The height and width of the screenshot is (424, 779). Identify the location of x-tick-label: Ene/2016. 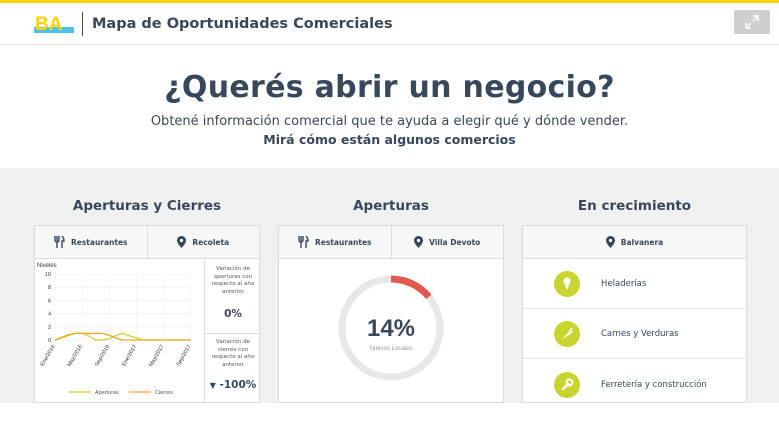
(48, 355).